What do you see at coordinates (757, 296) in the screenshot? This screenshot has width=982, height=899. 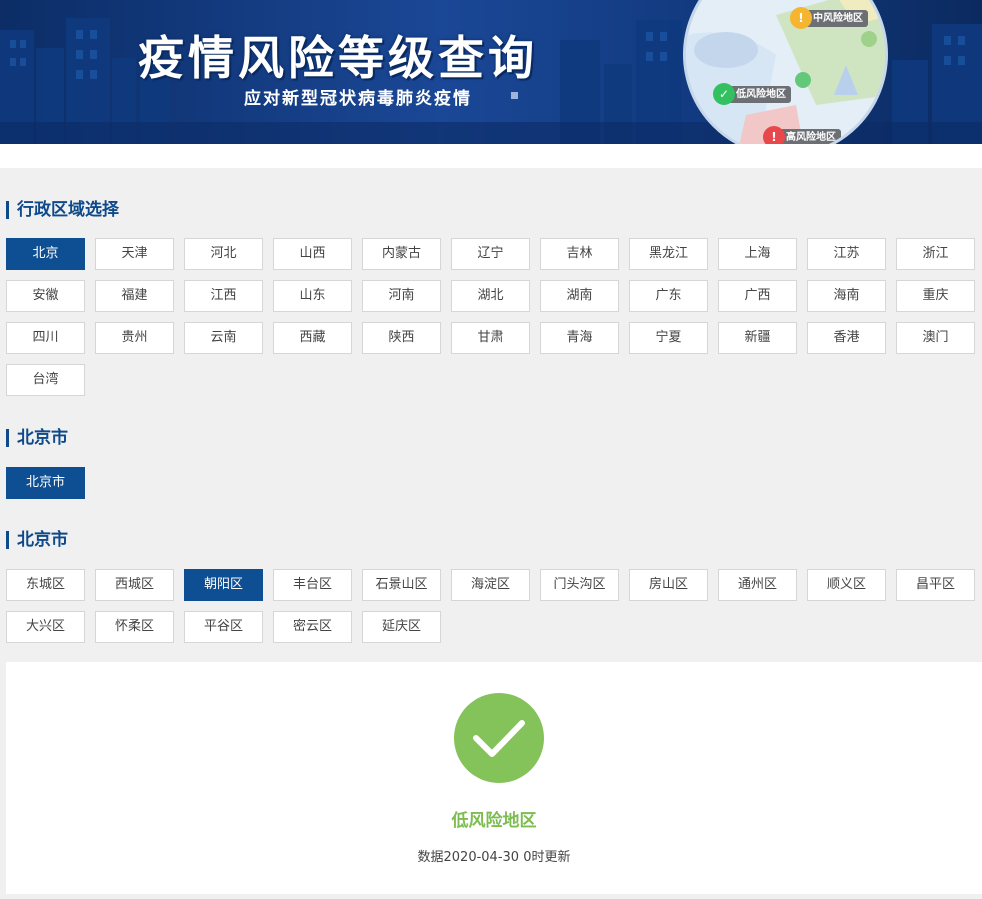 I see `province-button: 广西` at bounding box center [757, 296].